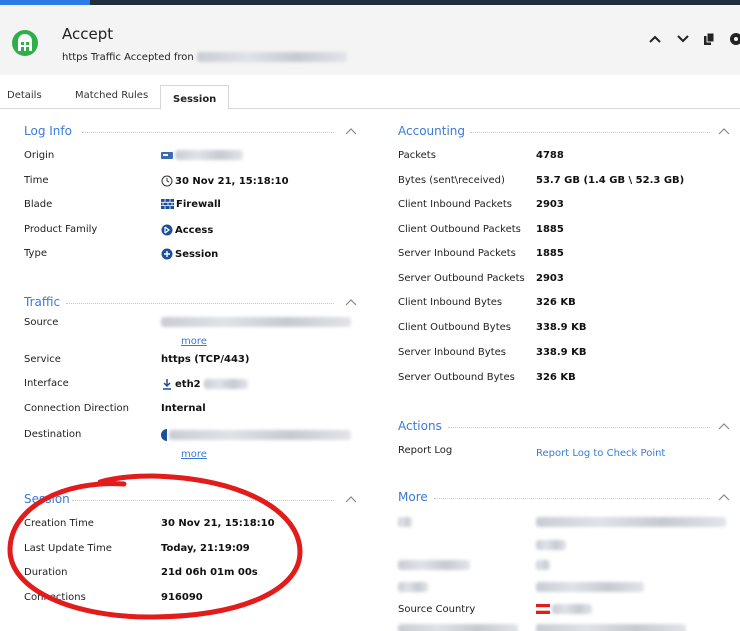 This screenshot has width=740, height=631. I want to click on product-family-label: Product Family, so click(61, 229).